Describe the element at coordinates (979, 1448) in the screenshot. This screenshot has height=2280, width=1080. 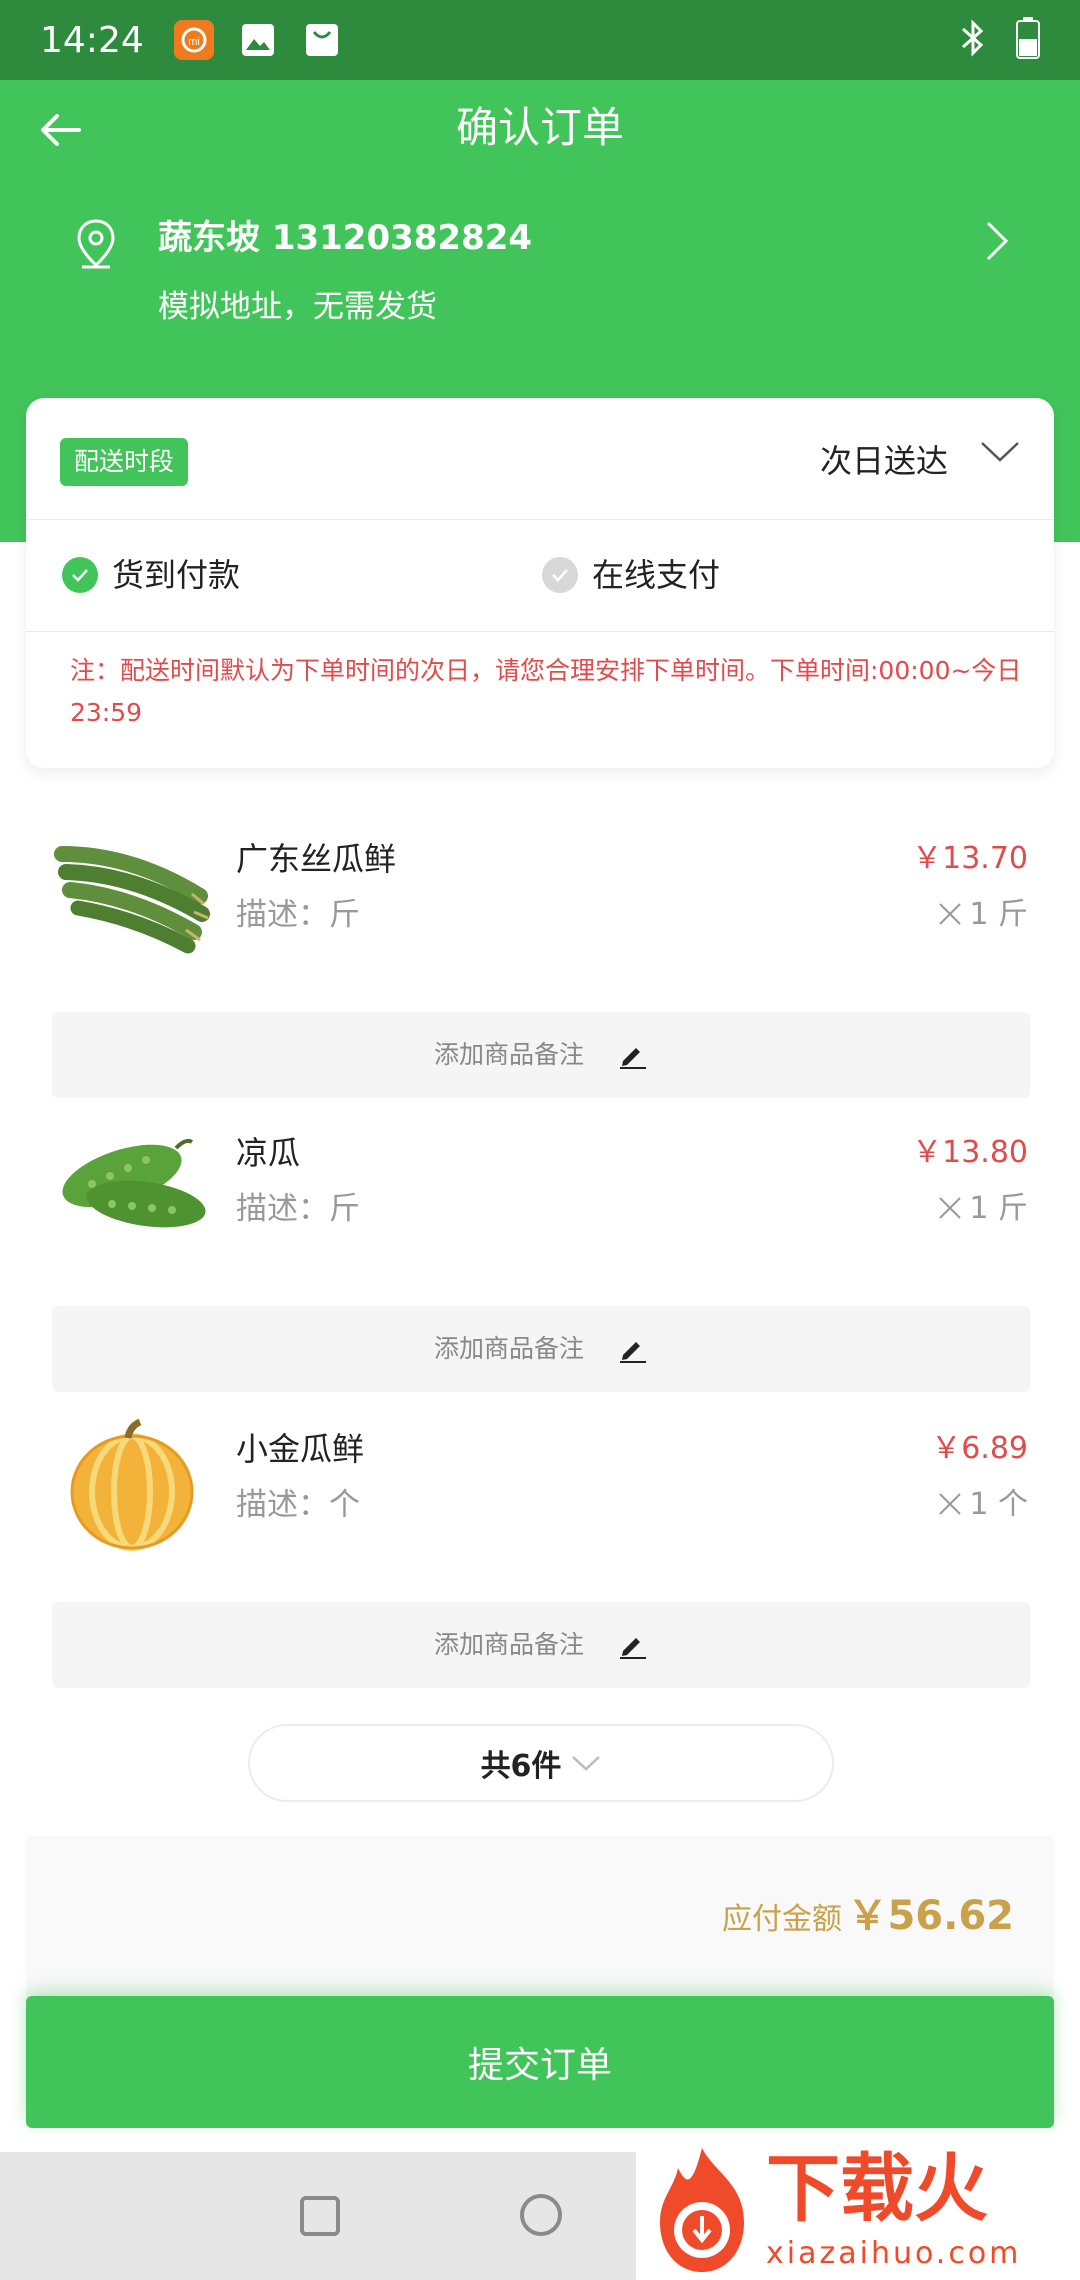
I see `product-price: ￥6.89` at that location.